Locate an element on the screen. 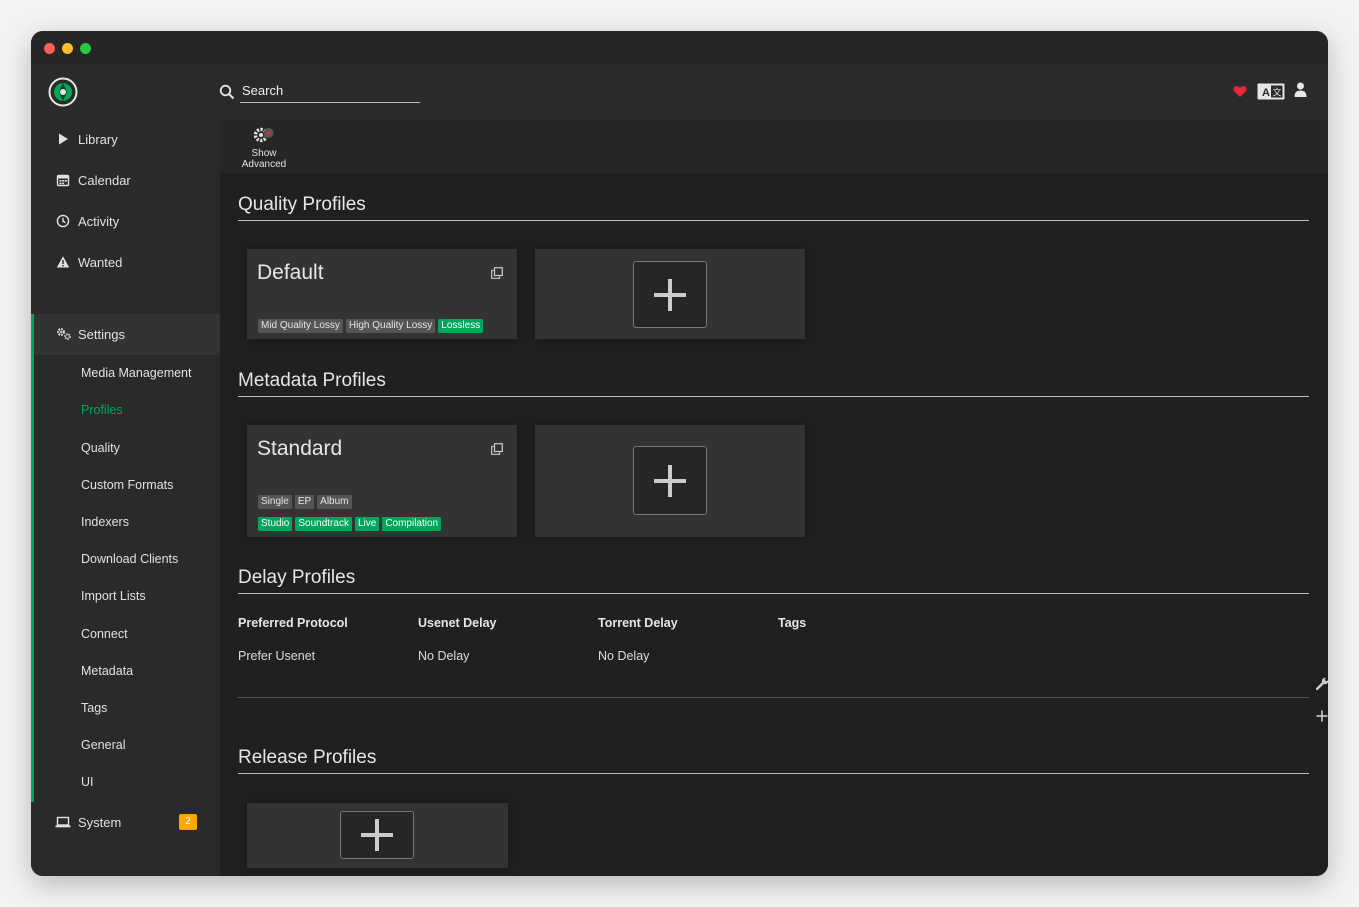  minimize-window-button is located at coordinates (67, 48).